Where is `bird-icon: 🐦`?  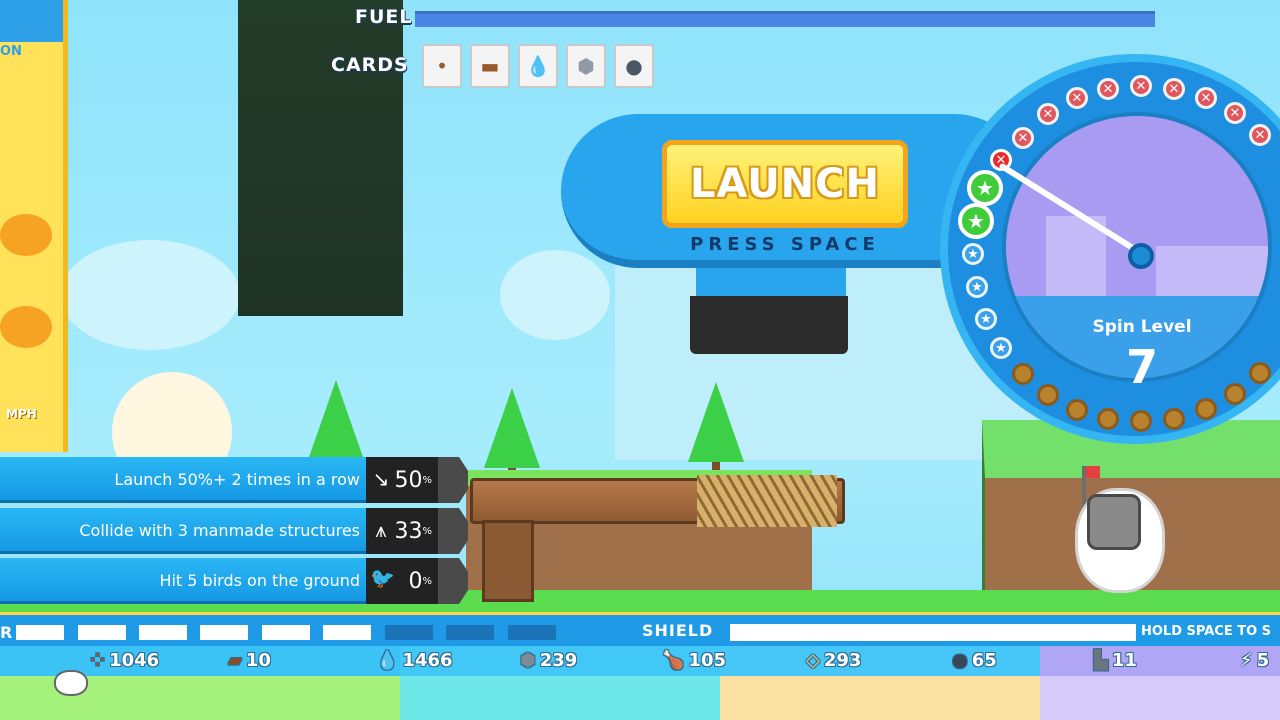 bird-icon: 🐦 is located at coordinates (382, 578).